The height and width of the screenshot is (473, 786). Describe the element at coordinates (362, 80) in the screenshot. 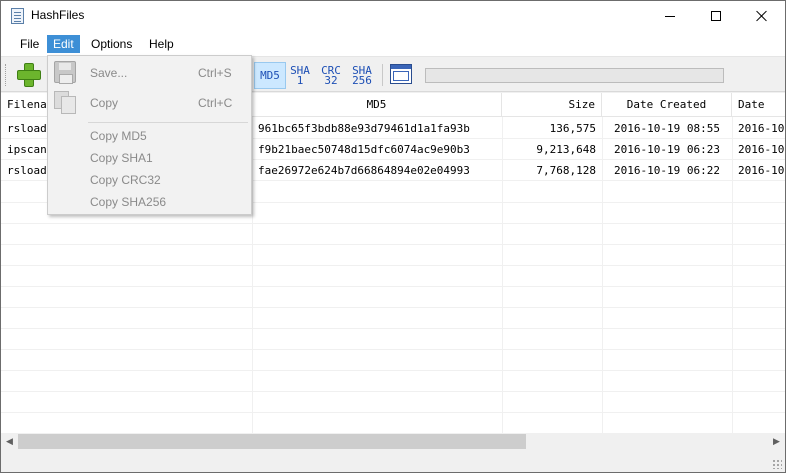

I see `sha256-label-bottom: 256` at that location.